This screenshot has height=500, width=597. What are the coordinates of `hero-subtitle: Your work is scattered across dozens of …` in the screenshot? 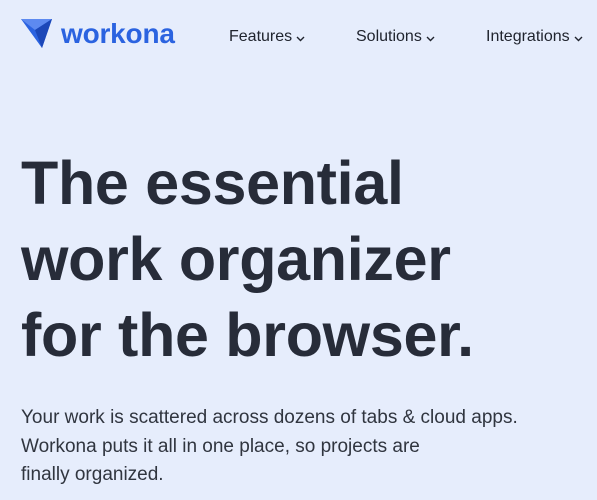 It's located at (269, 447).